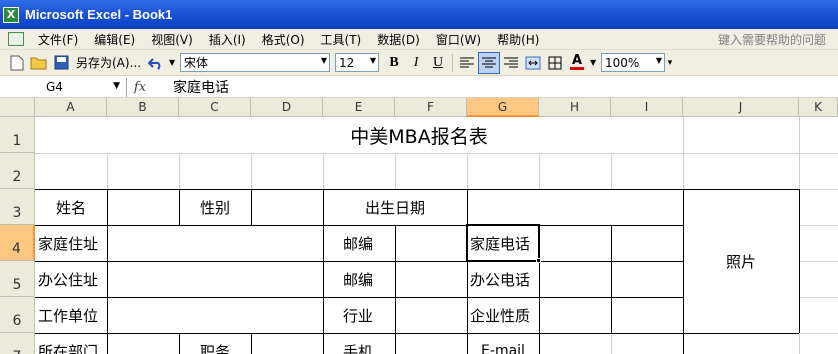  What do you see at coordinates (503, 315) in the screenshot?
I see `company-type-label: 企业性质` at bounding box center [503, 315].